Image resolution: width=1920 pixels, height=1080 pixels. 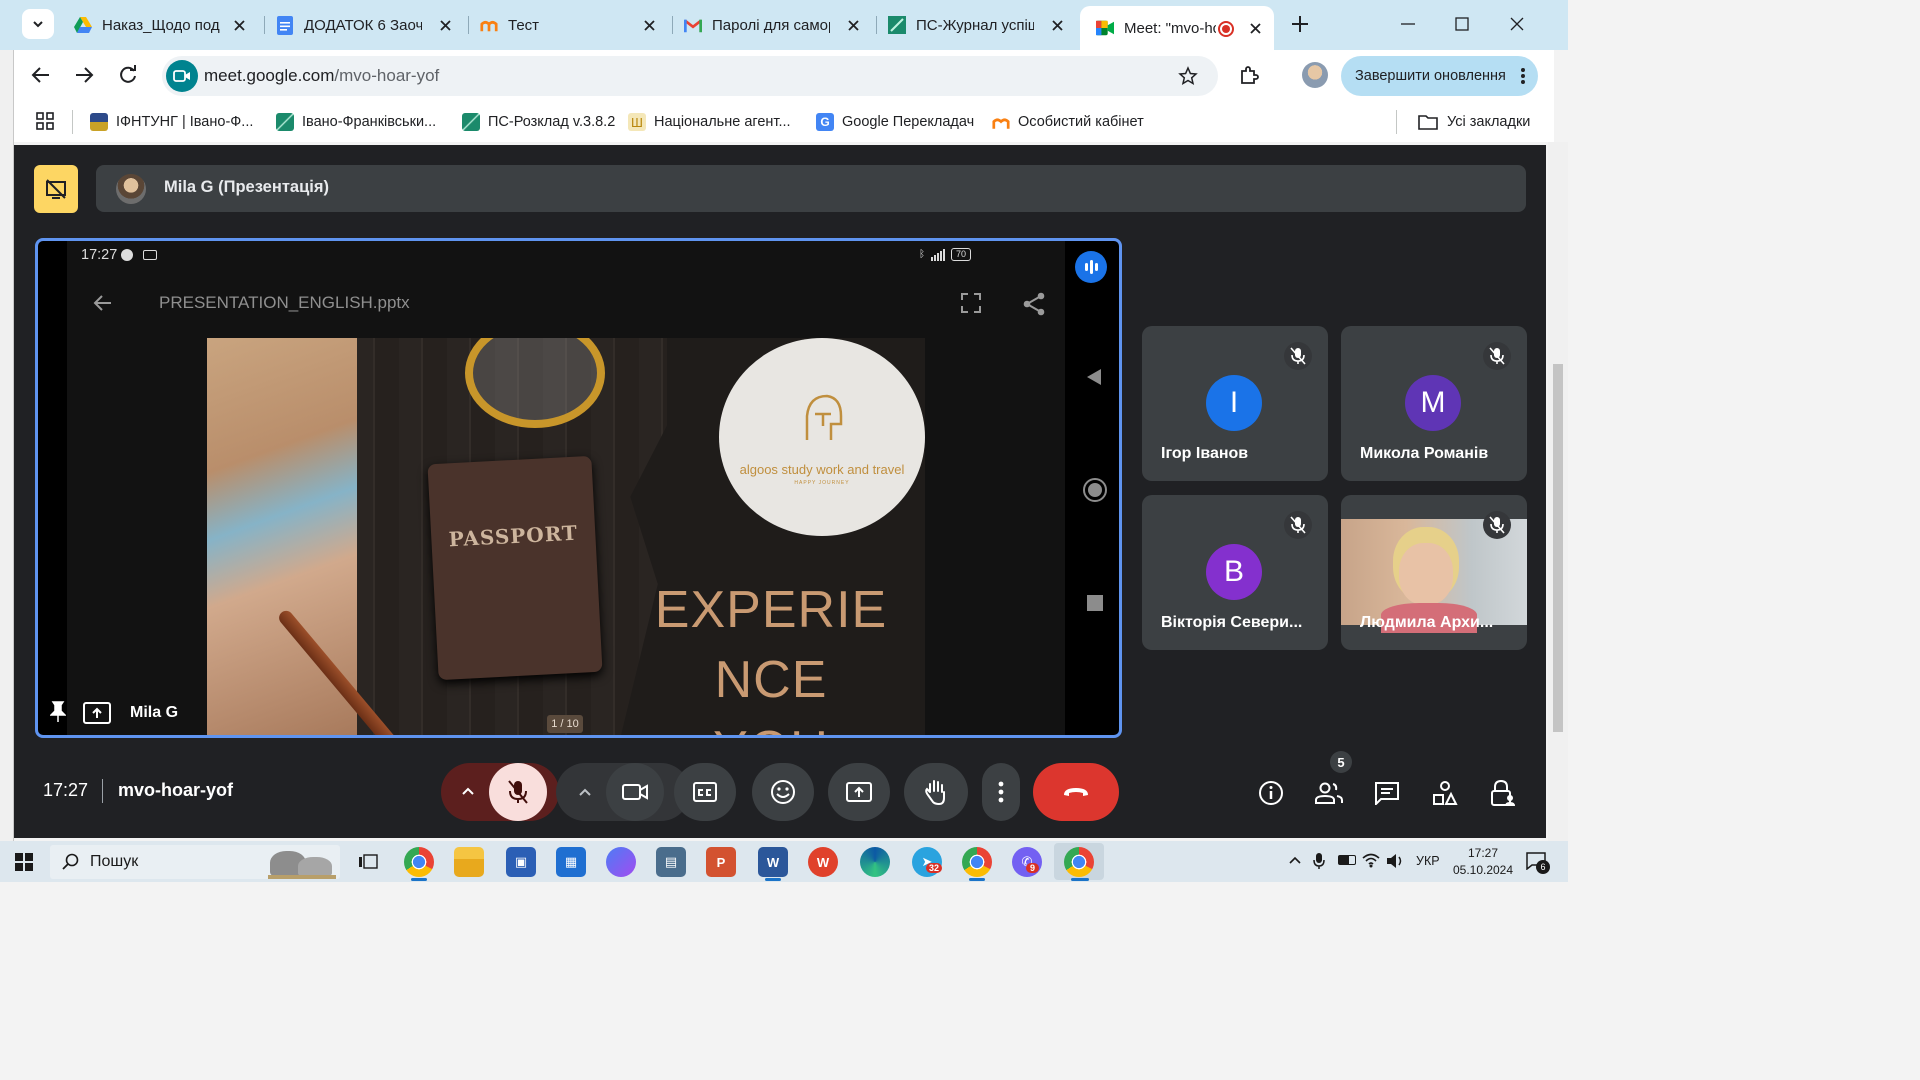 What do you see at coordinates (56, 189) in the screenshot?
I see `stop-presenting-indicator` at bounding box center [56, 189].